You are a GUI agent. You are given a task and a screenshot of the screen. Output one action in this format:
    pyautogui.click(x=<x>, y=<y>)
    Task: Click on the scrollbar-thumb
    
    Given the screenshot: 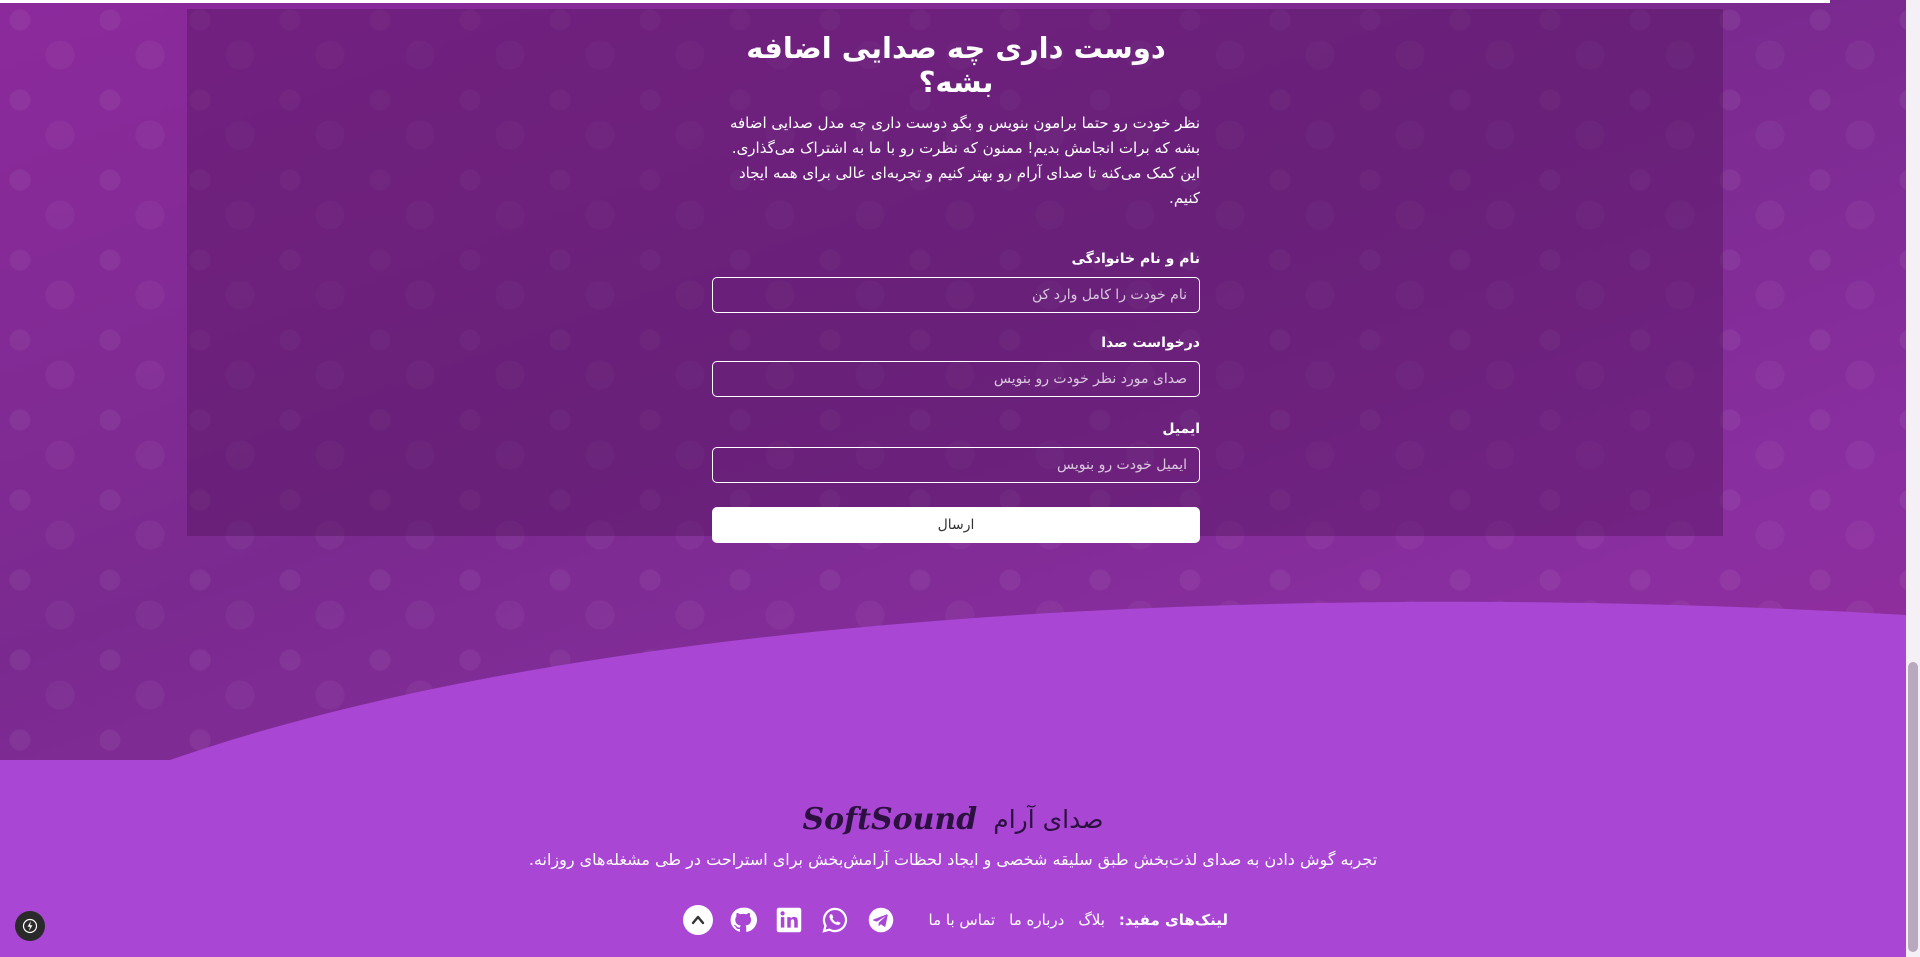 What is the action you would take?
    pyautogui.click(x=1913, y=807)
    